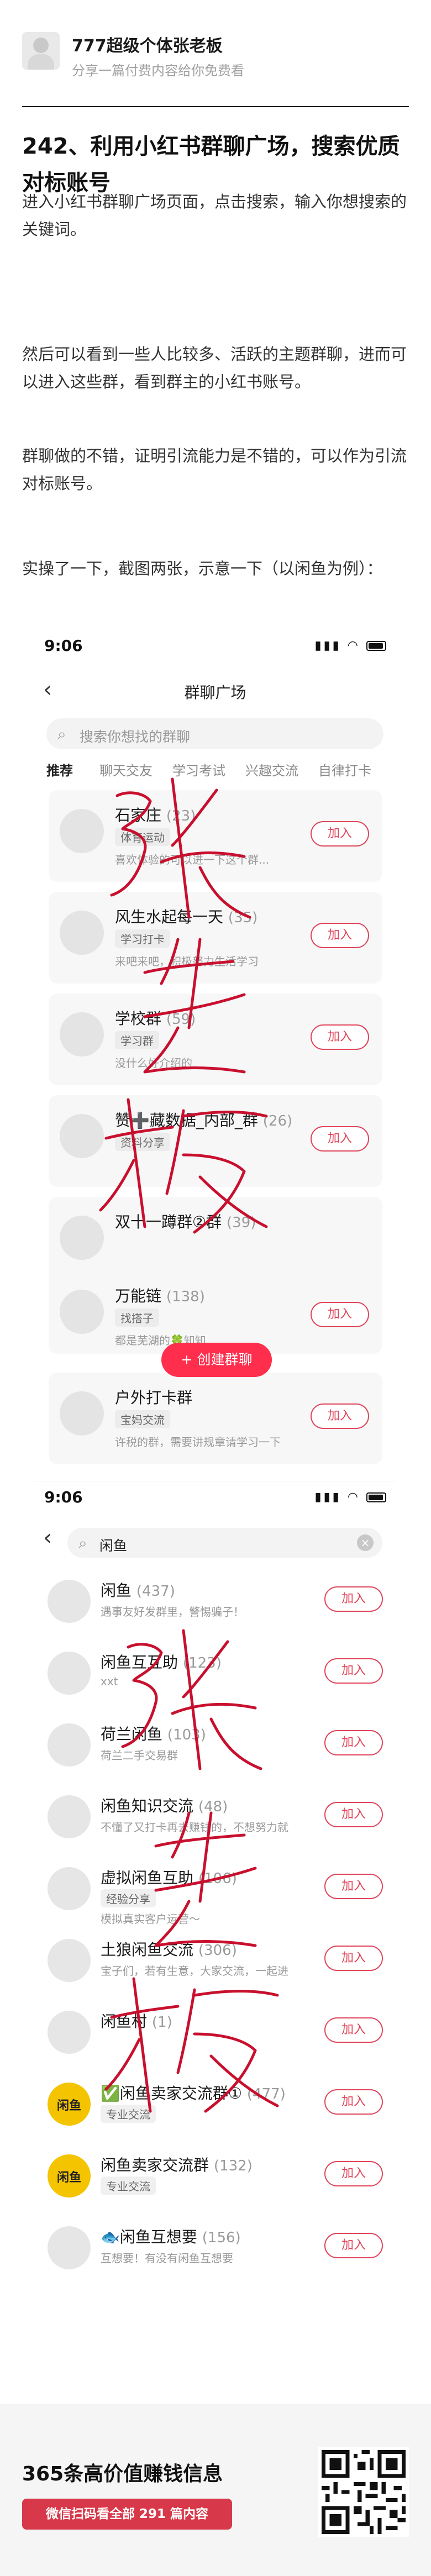  I want to click on member-count: (123), so click(202, 1663).